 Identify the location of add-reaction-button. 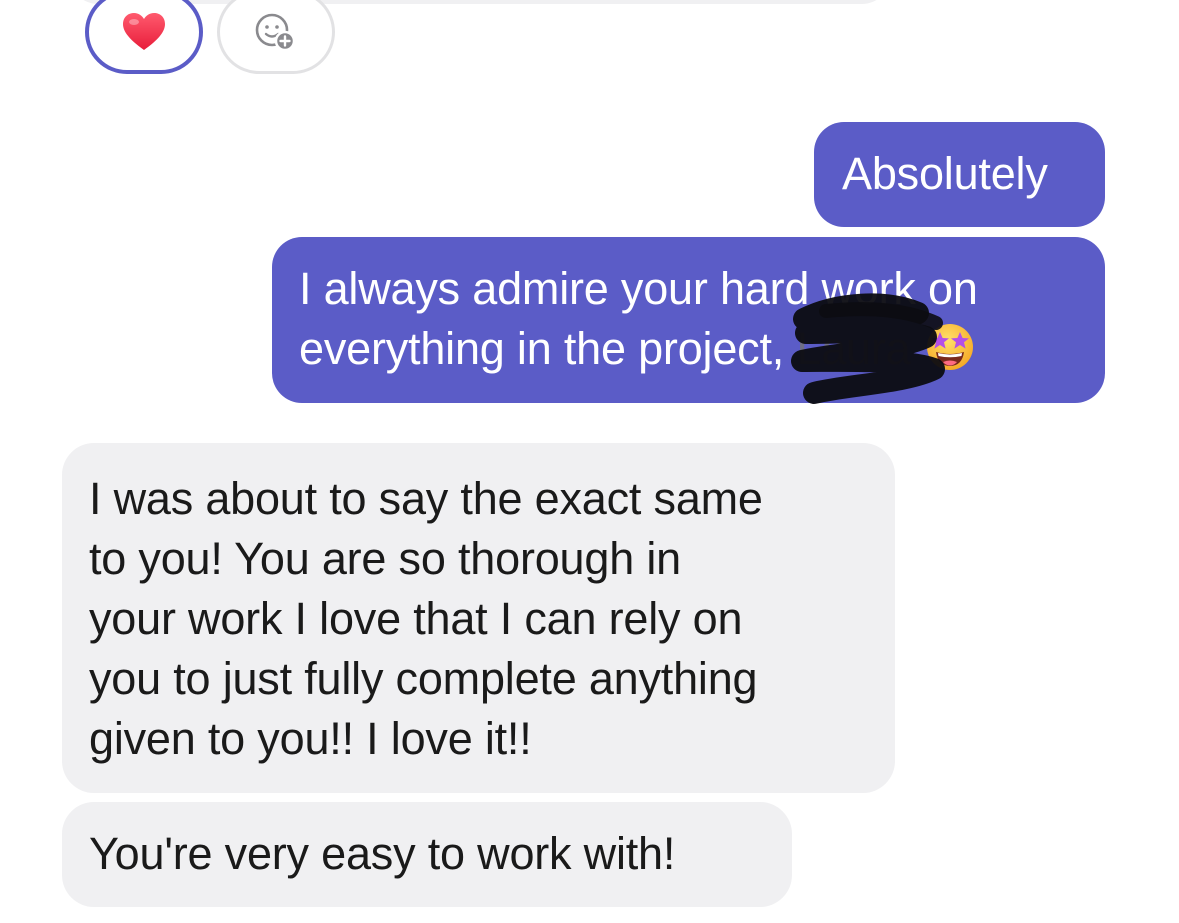
(276, 37).